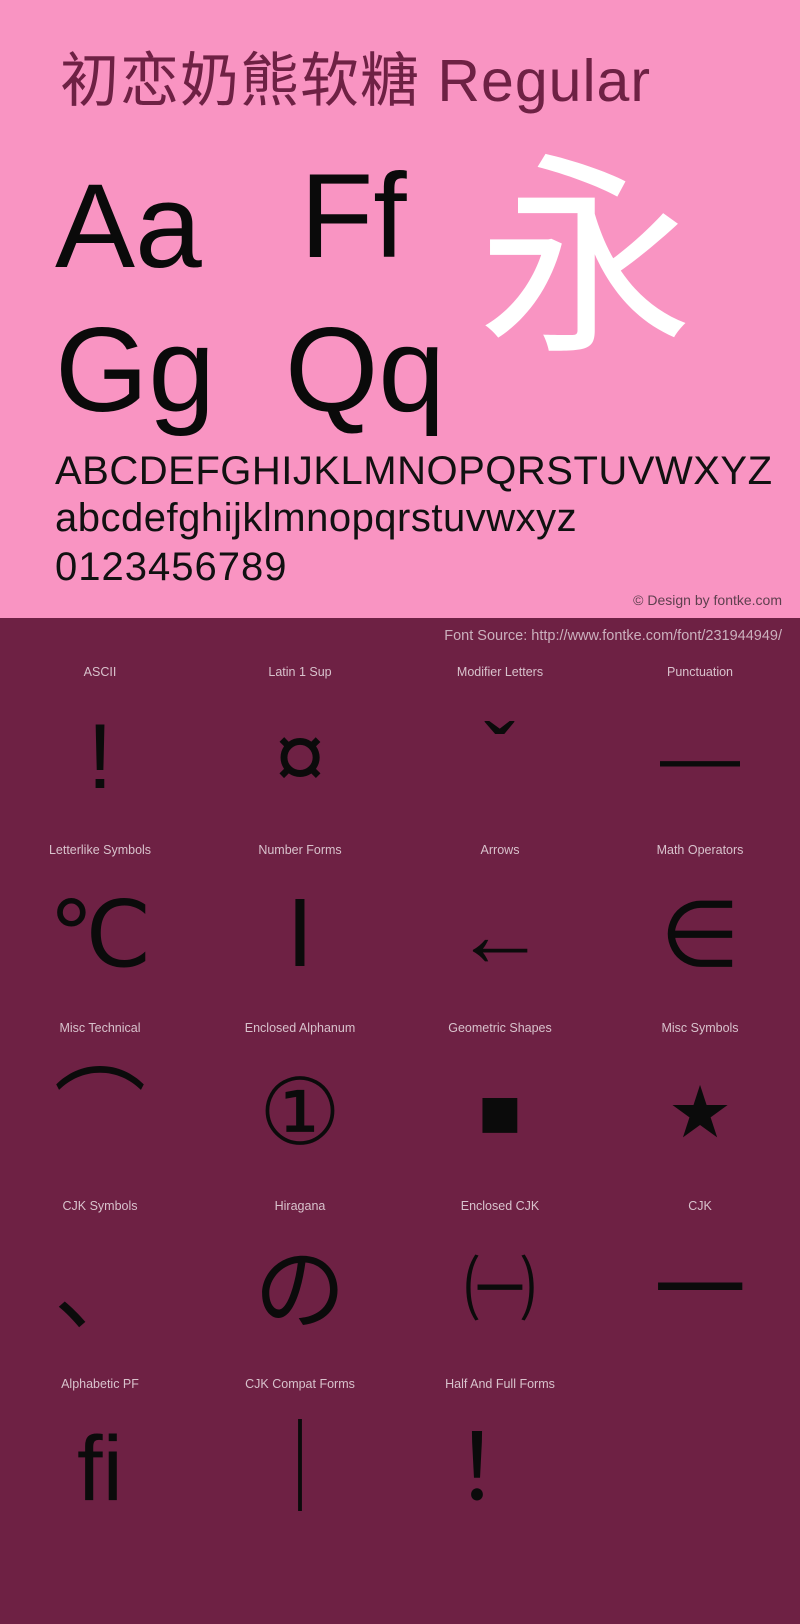 This screenshot has height=1624, width=800. Describe the element at coordinates (699, 1291) in the screenshot. I see `ideograph-one-glyph: 一` at that location.